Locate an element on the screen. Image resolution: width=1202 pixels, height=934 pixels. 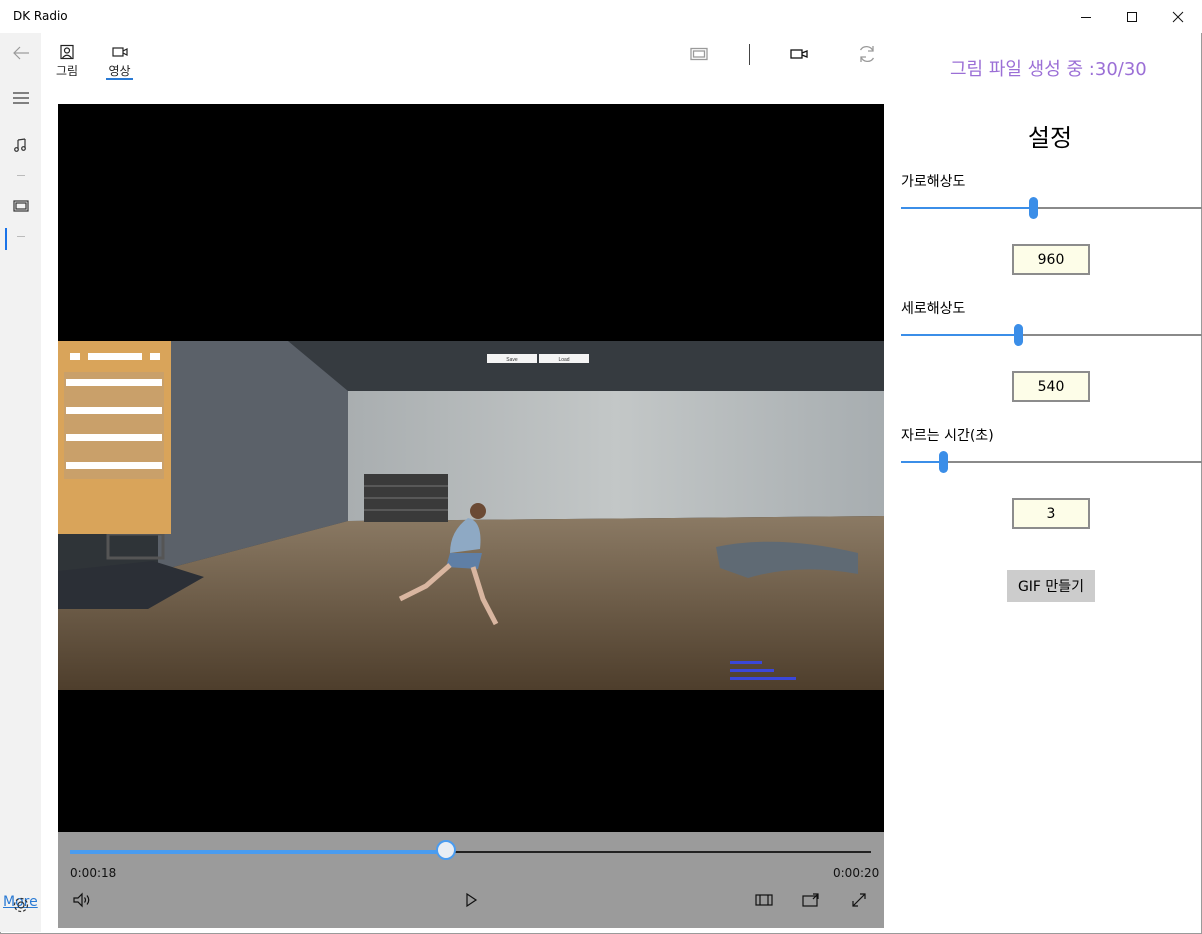
refresh-button is located at coordinates (867, 54).